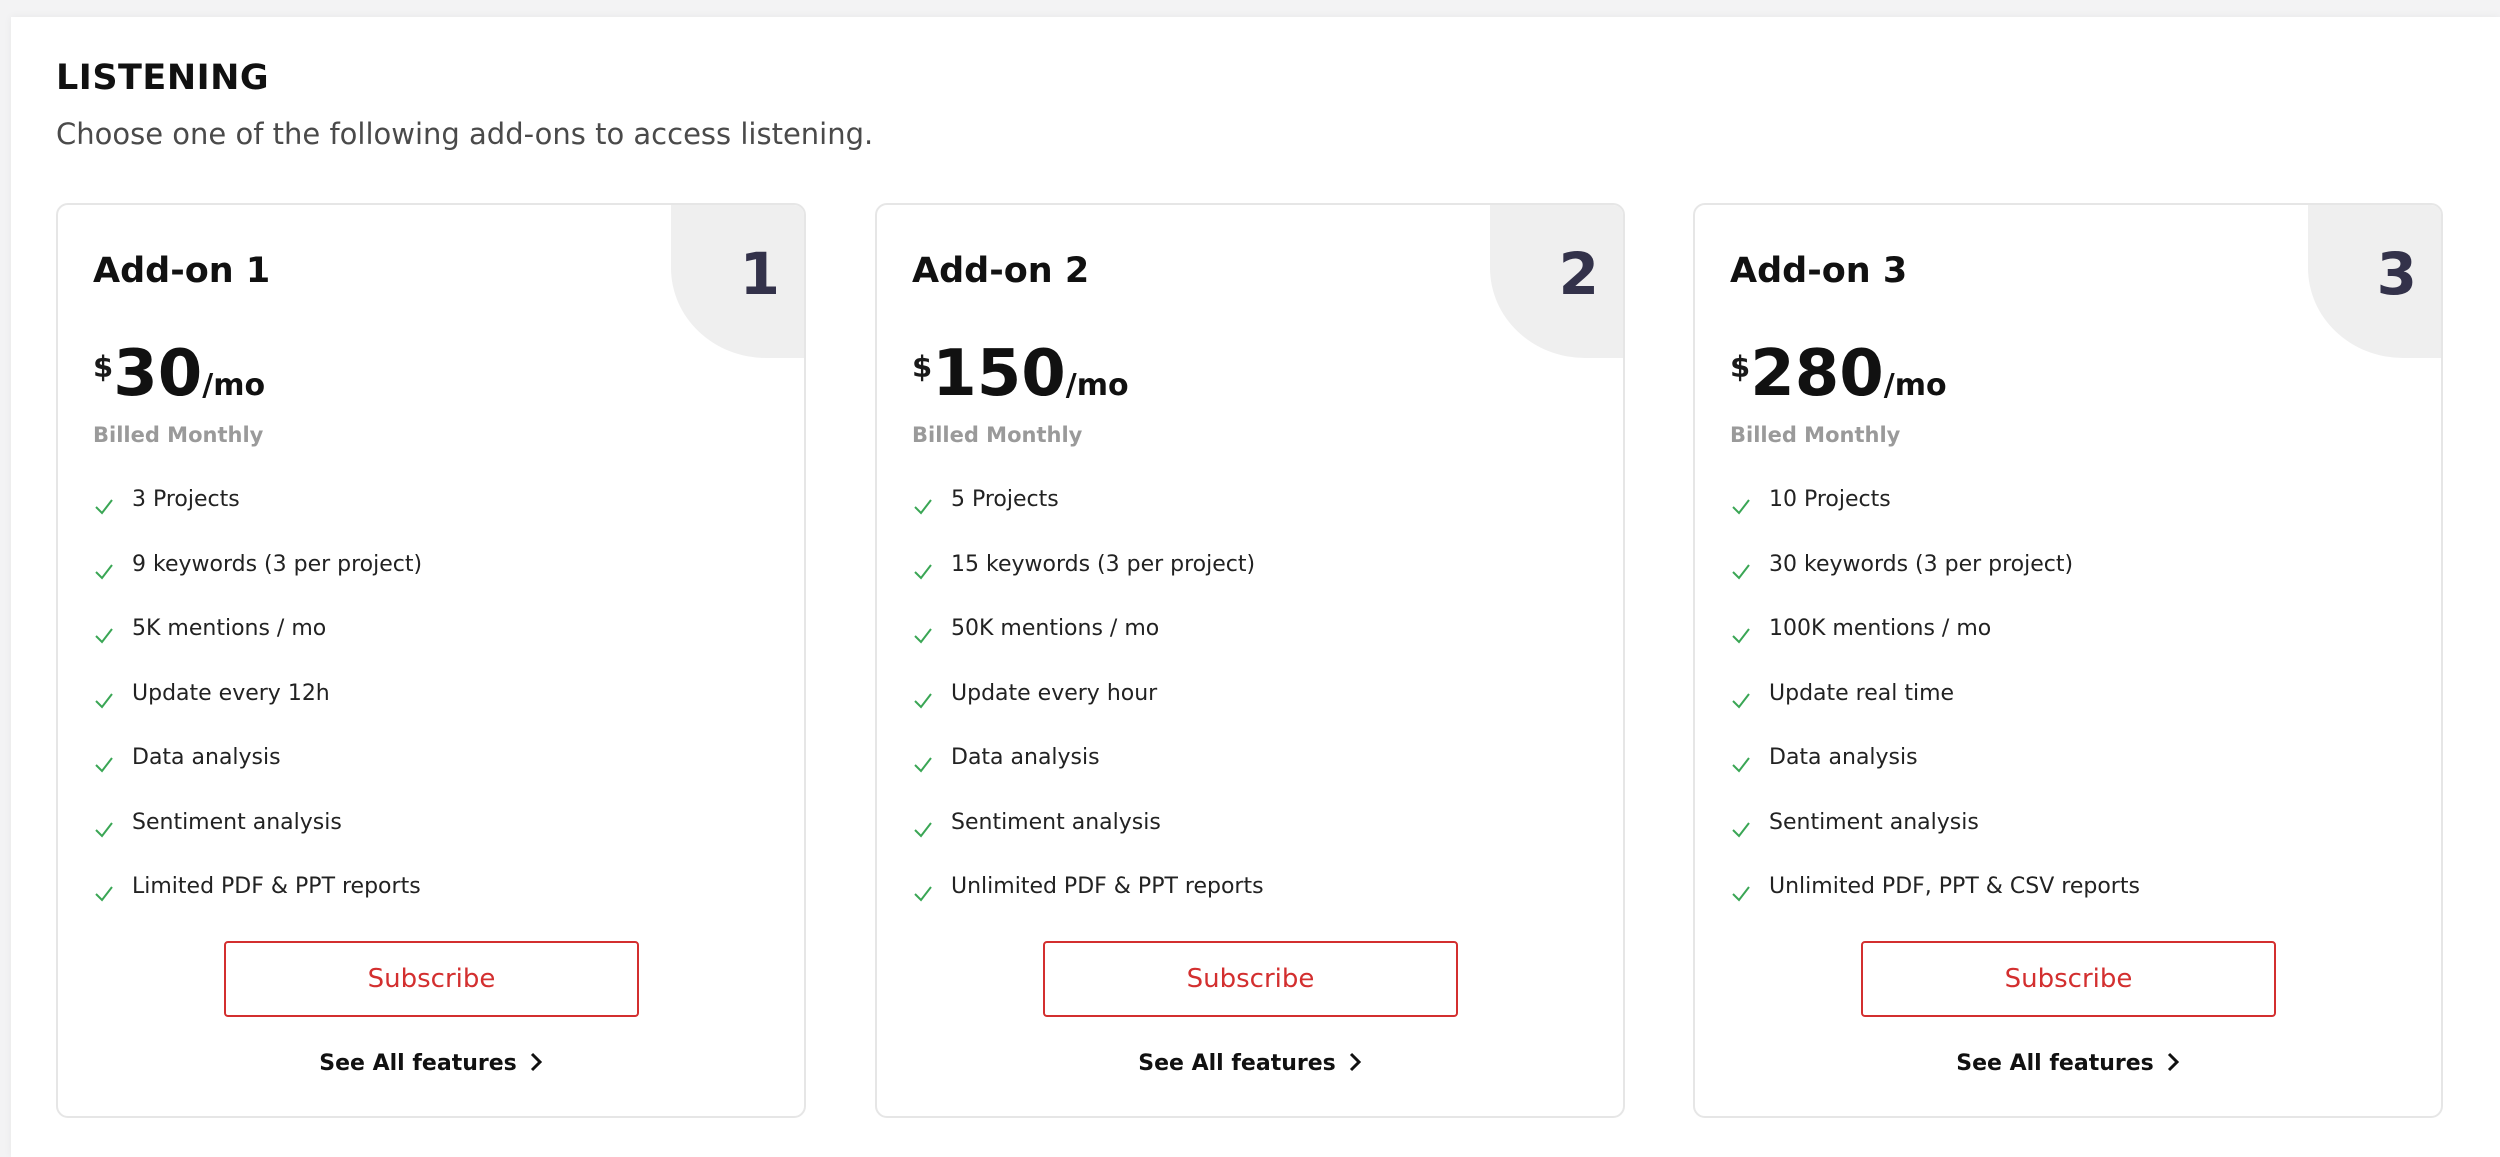 Image resolution: width=2500 pixels, height=1157 pixels. Describe the element at coordinates (257, 578) in the screenshot. I see `feature-item: 9 keywords (3 per project)` at that location.